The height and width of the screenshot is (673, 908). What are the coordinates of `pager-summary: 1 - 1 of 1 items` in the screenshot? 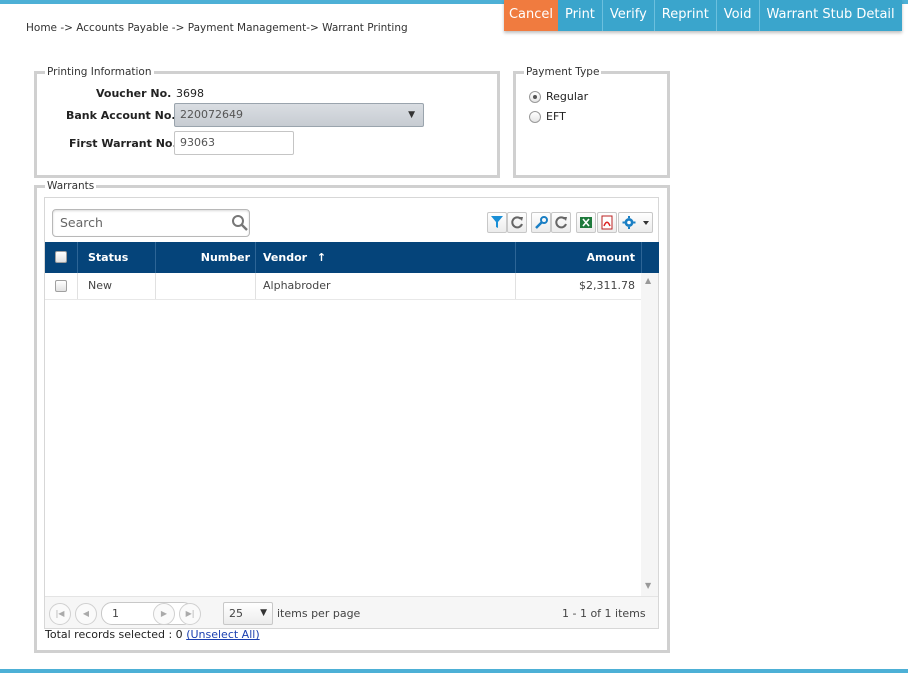 It's located at (604, 613).